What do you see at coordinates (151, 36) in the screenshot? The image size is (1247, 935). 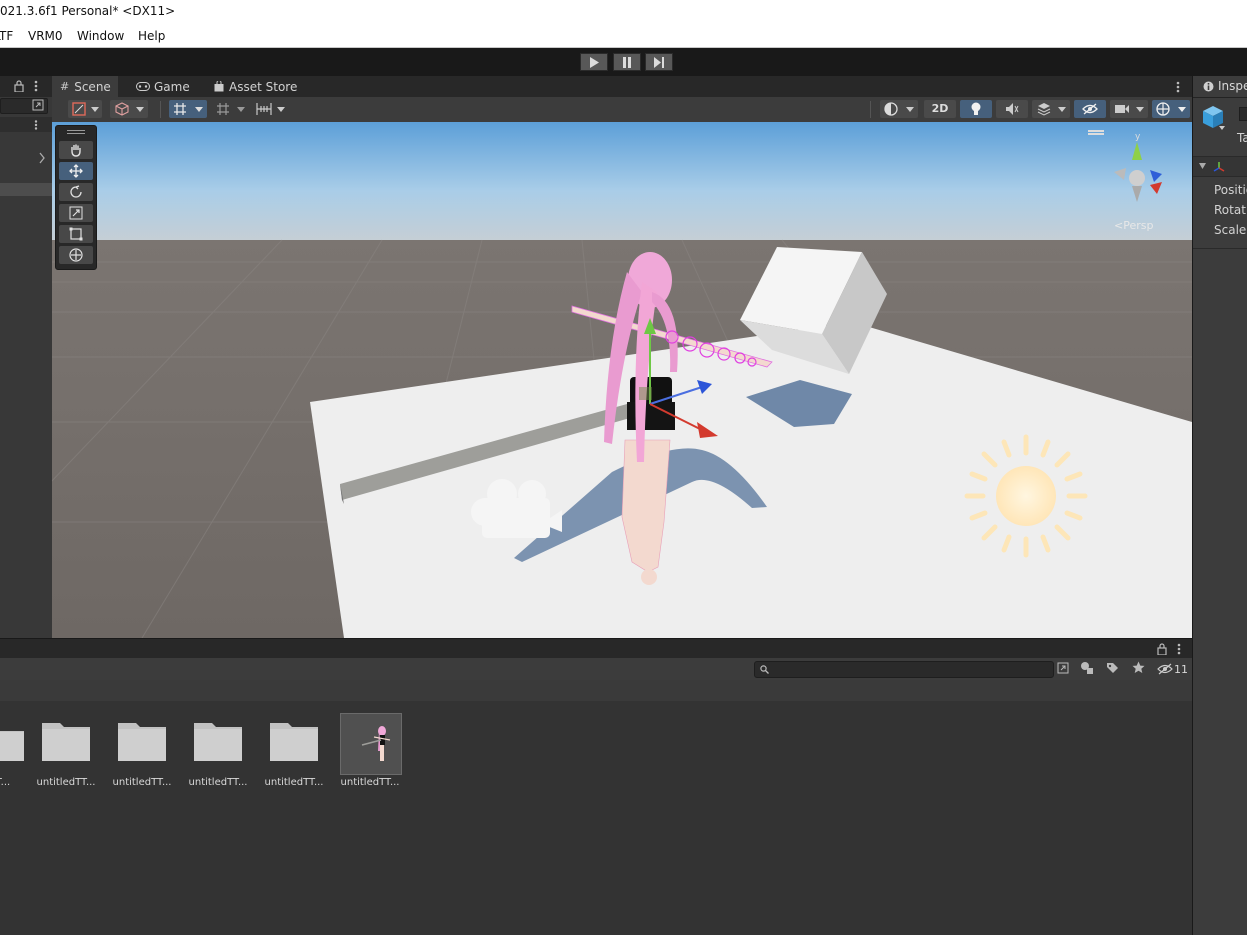 I see `menu-item-help: Help` at bounding box center [151, 36].